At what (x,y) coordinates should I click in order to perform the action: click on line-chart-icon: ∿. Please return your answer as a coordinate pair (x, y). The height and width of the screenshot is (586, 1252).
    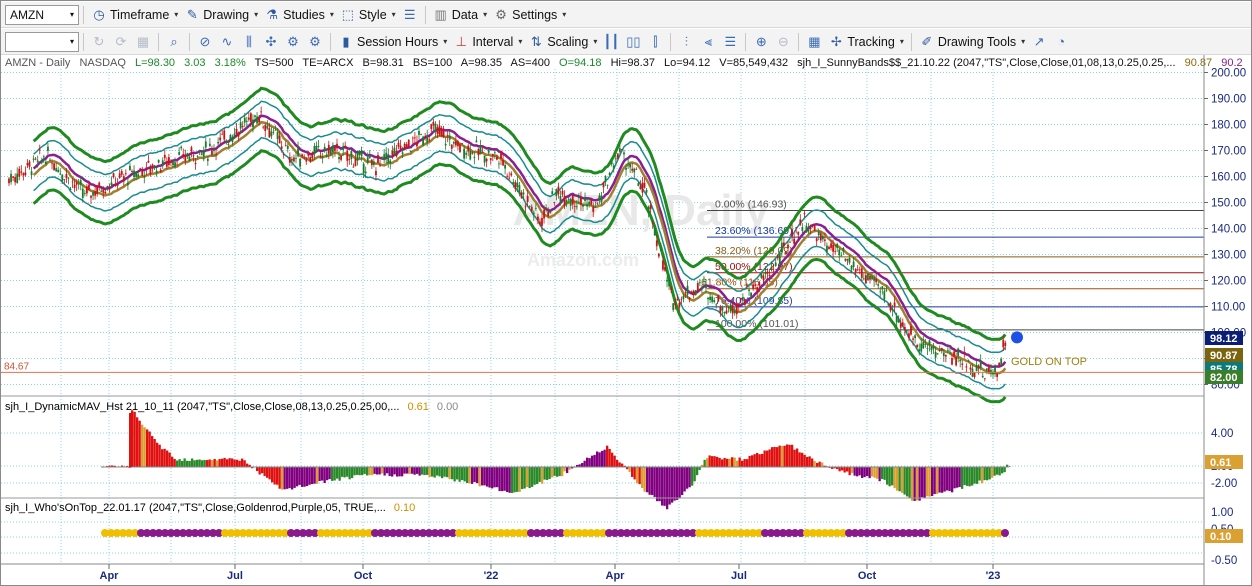
    Looking at the image, I should click on (227, 42).